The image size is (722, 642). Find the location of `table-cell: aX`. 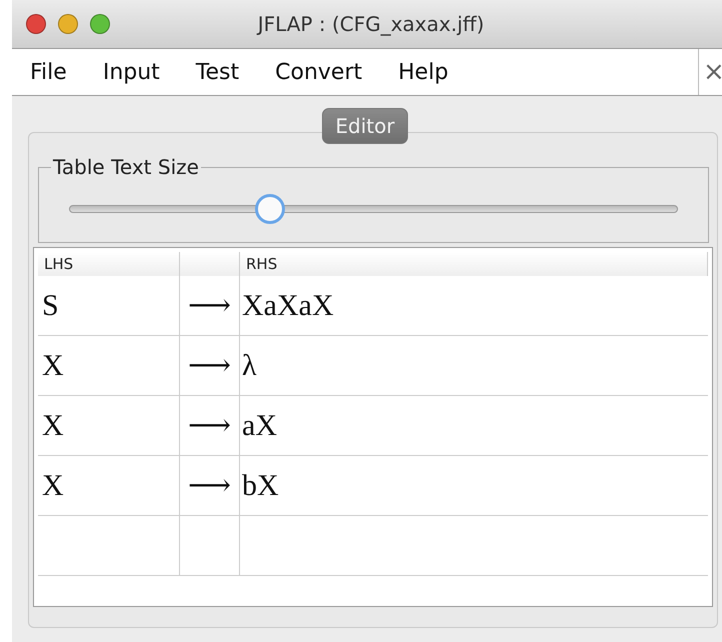

table-cell: aX is located at coordinates (474, 426).